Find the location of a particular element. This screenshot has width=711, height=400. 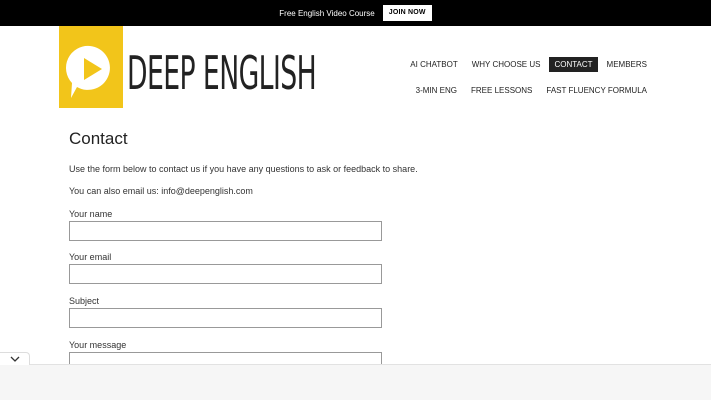

message-label: Your message is located at coordinates (98, 345).